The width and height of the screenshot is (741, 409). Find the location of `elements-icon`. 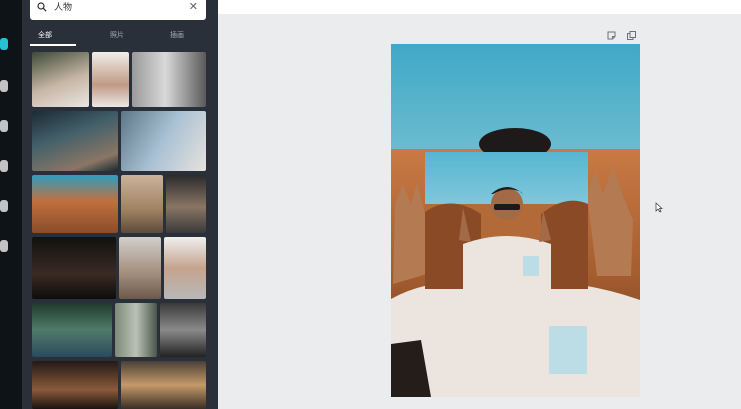

elements-icon is located at coordinates (4, 126).